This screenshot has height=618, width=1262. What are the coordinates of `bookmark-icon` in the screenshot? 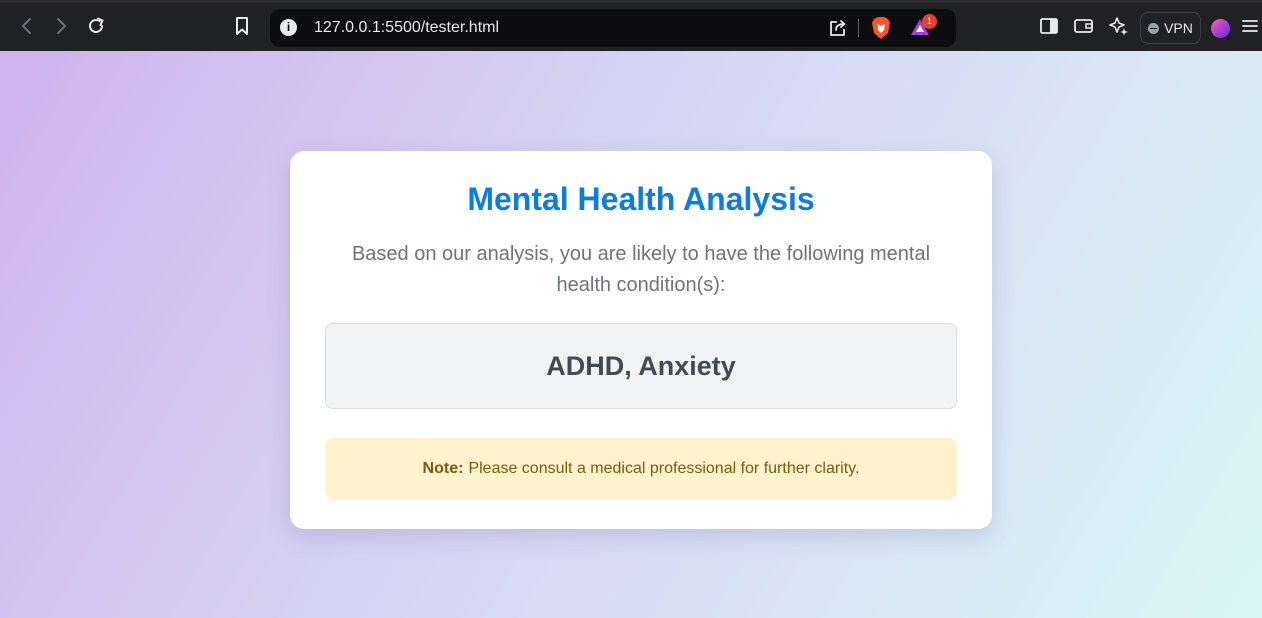 It's located at (242, 26).